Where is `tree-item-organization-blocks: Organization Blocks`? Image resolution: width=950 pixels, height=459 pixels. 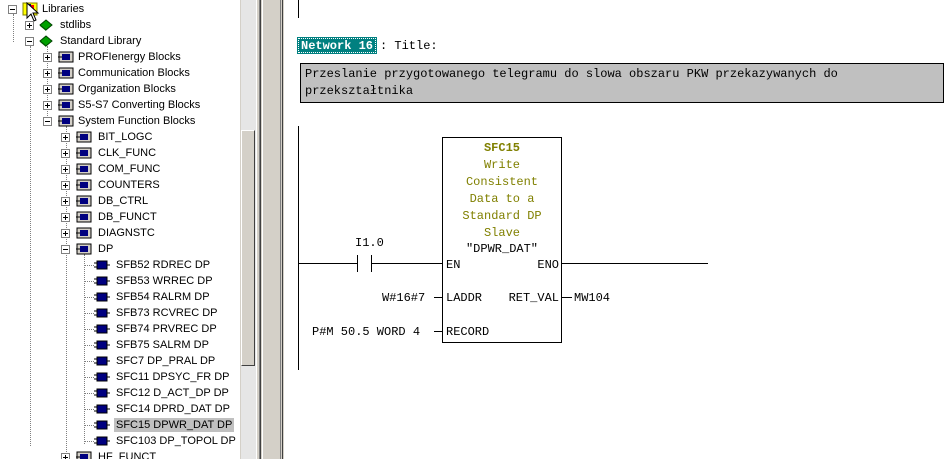
tree-item-organization-blocks: Organization Blocks is located at coordinates (120, 89).